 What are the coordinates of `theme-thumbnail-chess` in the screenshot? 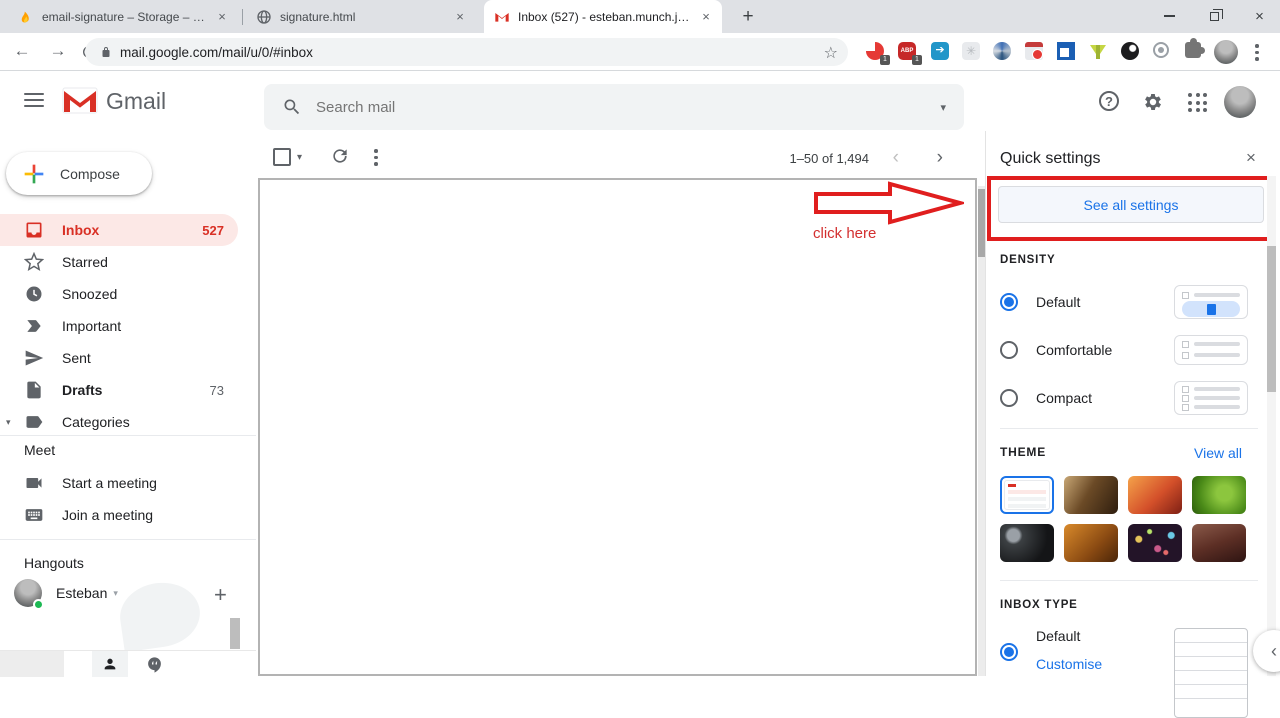 It's located at (1091, 495).